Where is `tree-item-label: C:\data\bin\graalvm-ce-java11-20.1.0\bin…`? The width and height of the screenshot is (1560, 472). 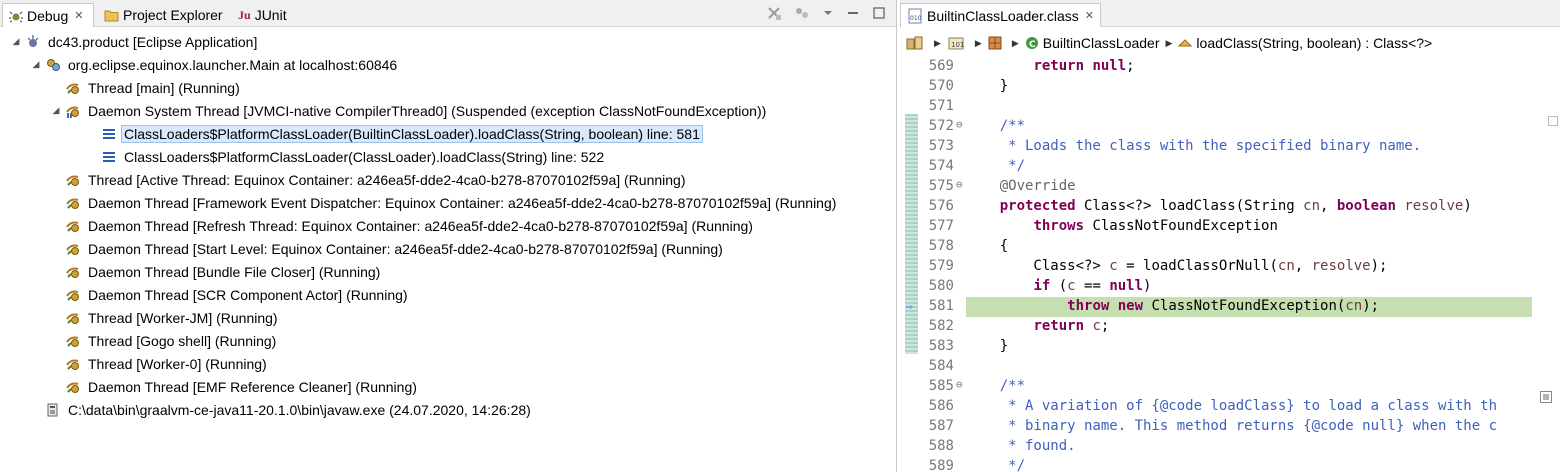
tree-item-label: C:\data\bin\graalvm-ce-java11-20.1.0\bin… is located at coordinates (299, 409).